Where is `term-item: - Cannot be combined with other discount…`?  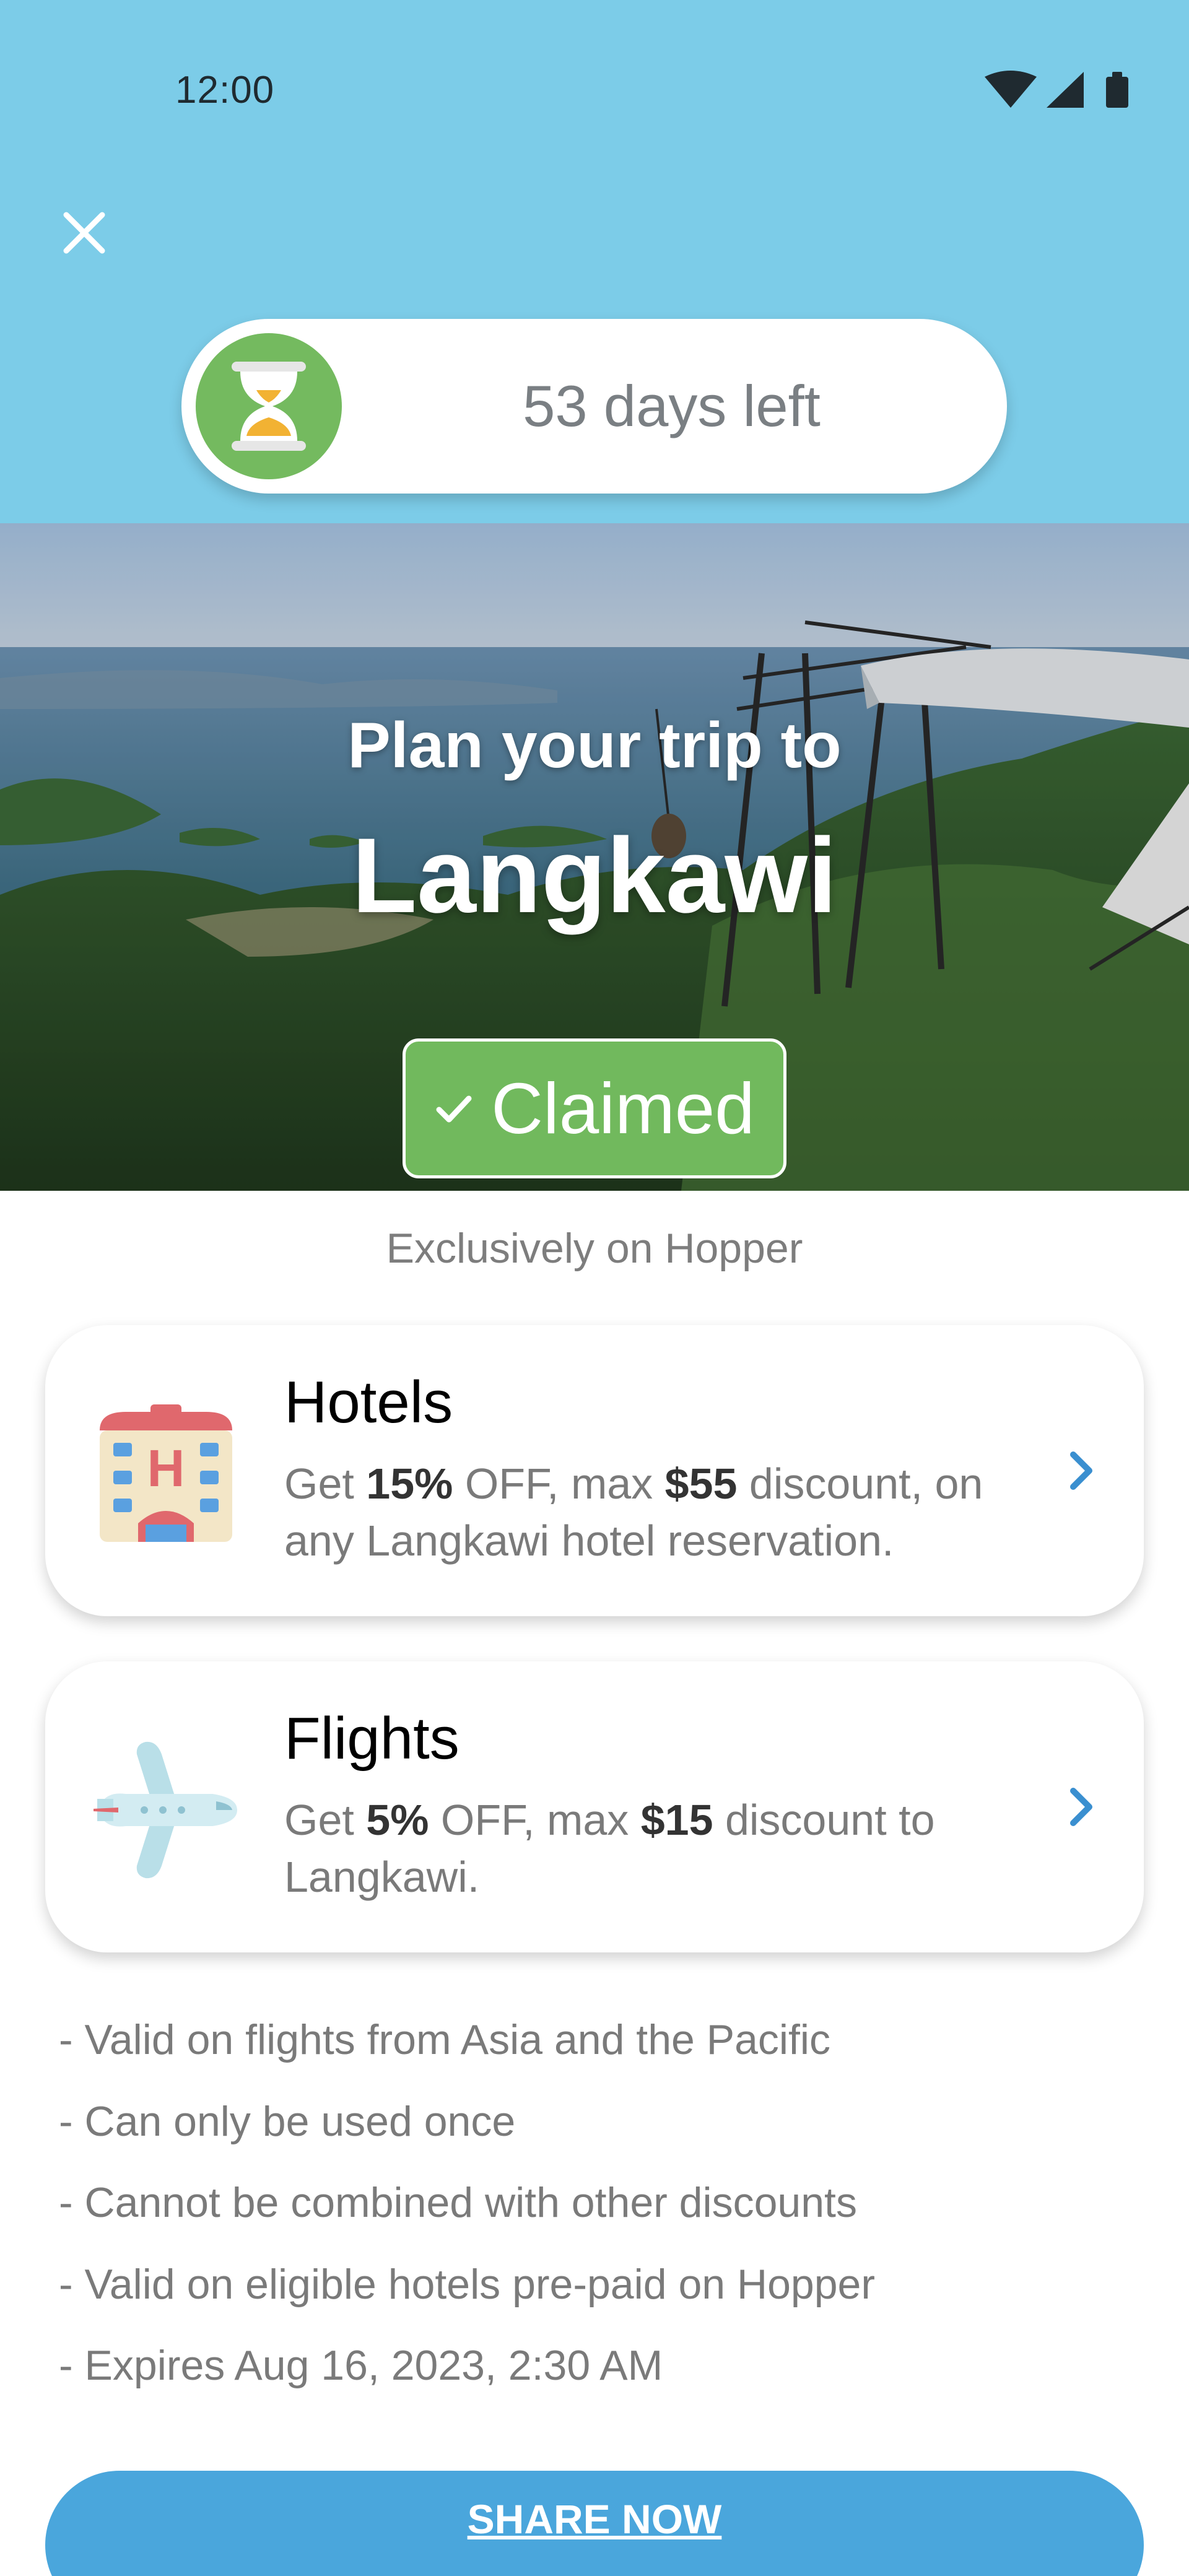 term-item: - Cannot be combined with other discount… is located at coordinates (458, 2202).